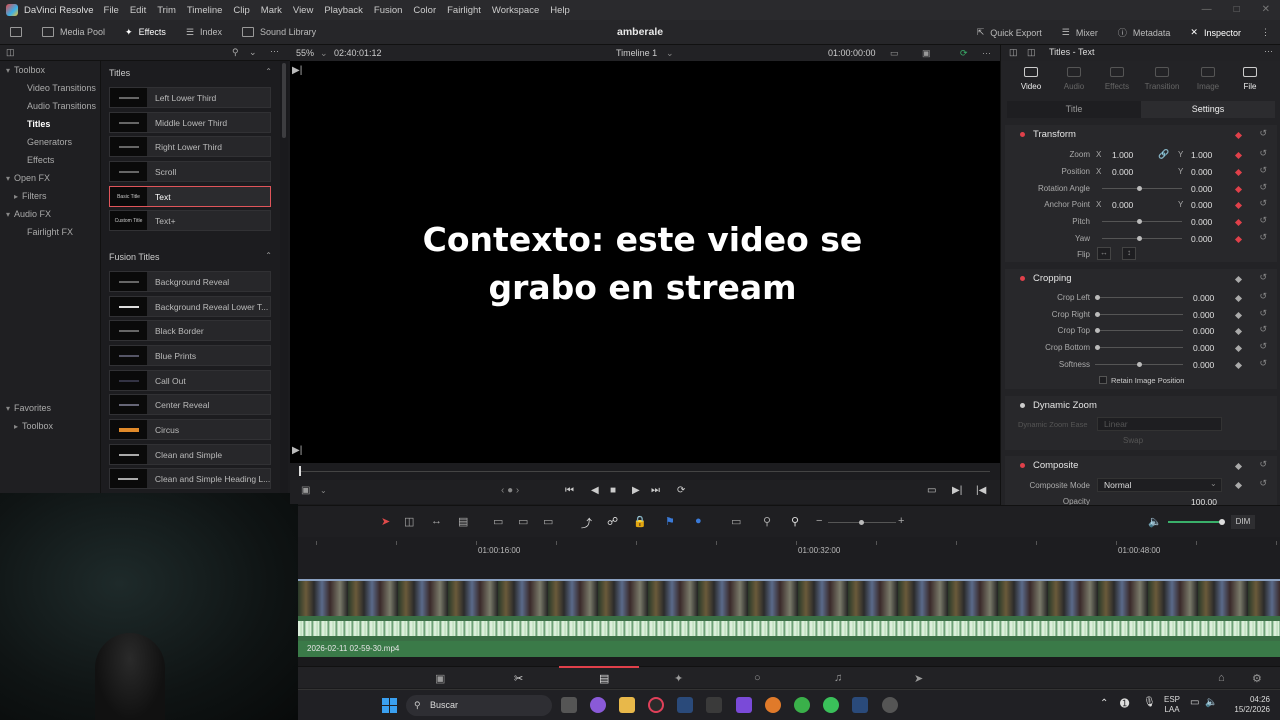 The height and width of the screenshot is (720, 1280). Describe the element at coordinates (274, 51) in the screenshot. I see `options-icon: ⋯` at that location.